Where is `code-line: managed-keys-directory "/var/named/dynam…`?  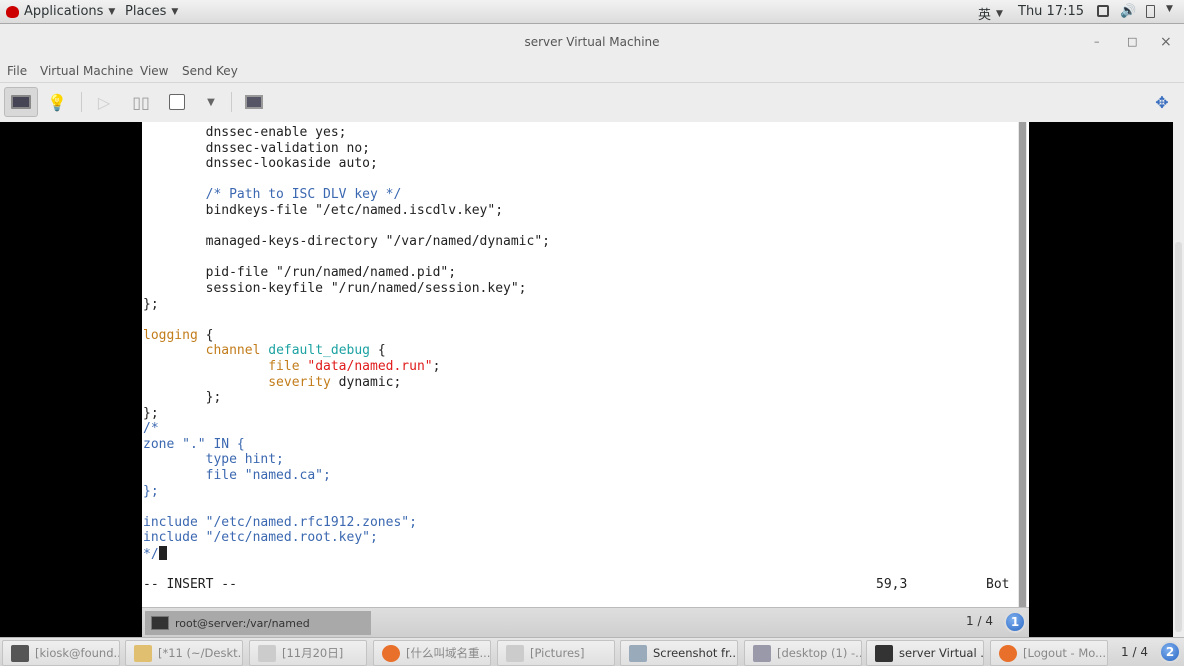 code-line: managed-keys-directory "/var/named/dynam… is located at coordinates (346, 242).